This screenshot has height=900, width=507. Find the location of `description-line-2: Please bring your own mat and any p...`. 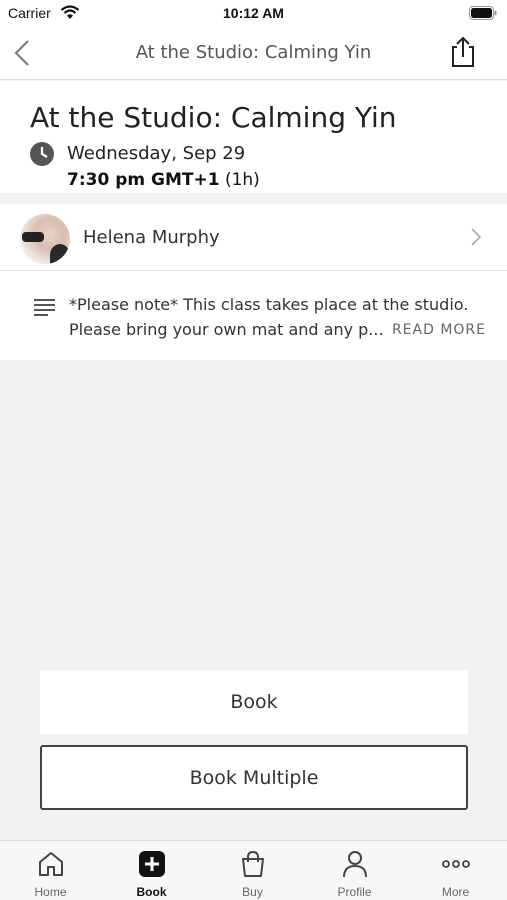

description-line-2: Please bring your own mat and any p... is located at coordinates (226, 329).